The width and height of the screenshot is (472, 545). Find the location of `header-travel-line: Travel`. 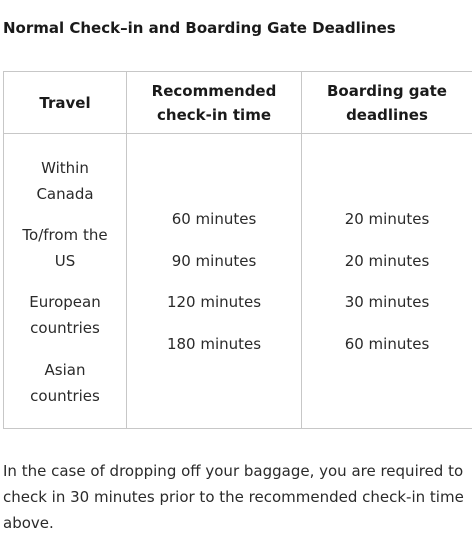

header-travel-line: Travel is located at coordinates (65, 102).